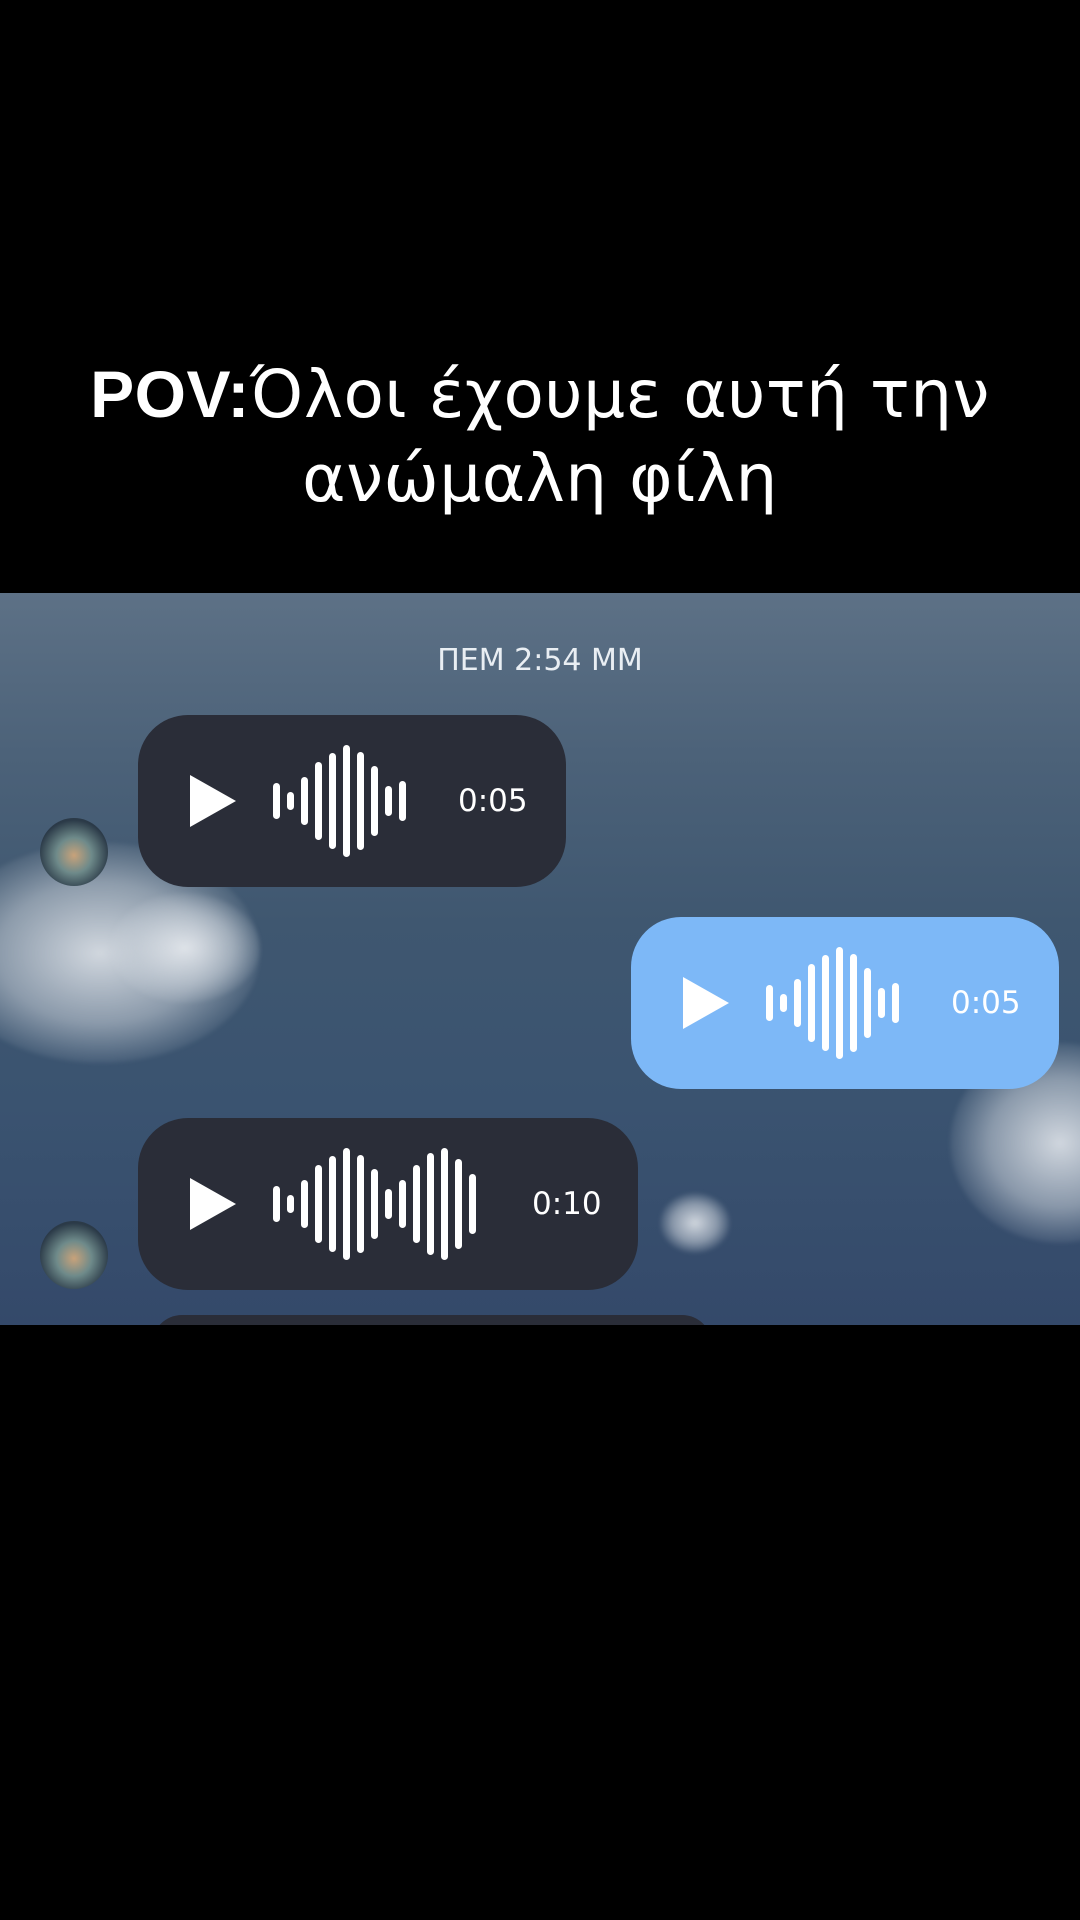  Describe the element at coordinates (185, 948) in the screenshot. I see `cloud-left-small` at that location.